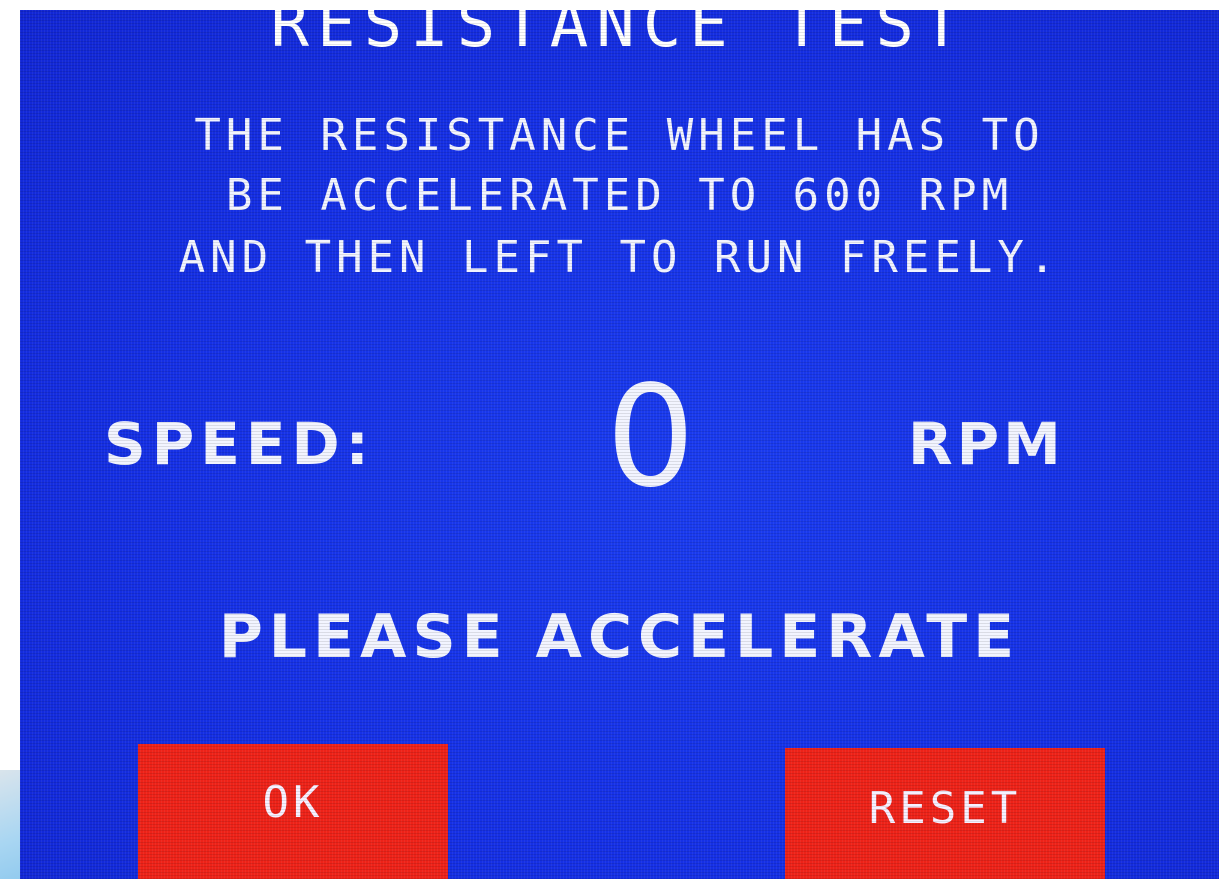 This screenshot has width=1219, height=879. I want to click on instruction-line-2: BE ACCELERATED TO 600 RPM, so click(619, 195).